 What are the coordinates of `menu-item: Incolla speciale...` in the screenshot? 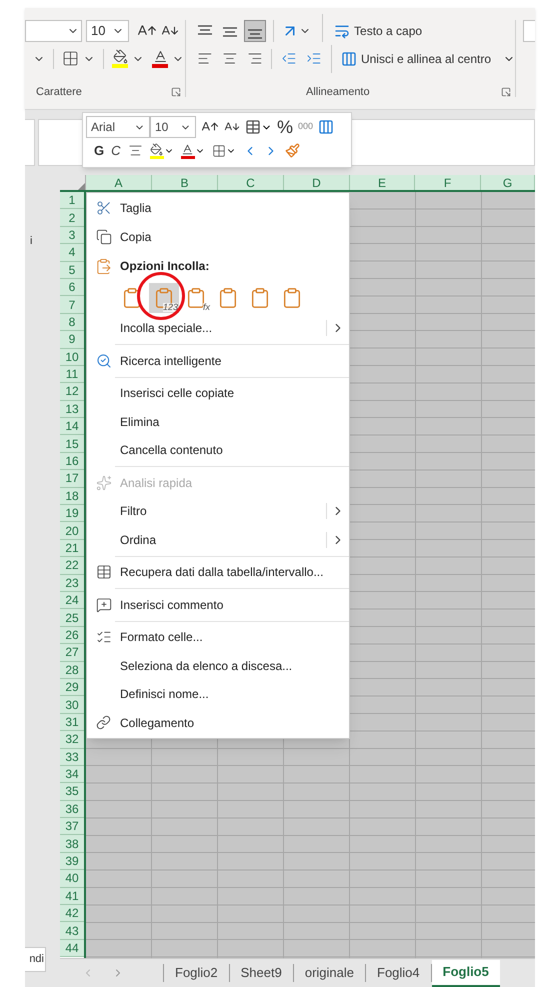 It's located at (218, 328).